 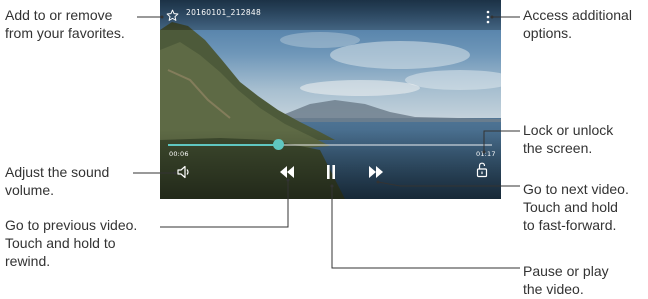 What do you see at coordinates (331, 172) in the screenshot?
I see `pause-icon` at bounding box center [331, 172].